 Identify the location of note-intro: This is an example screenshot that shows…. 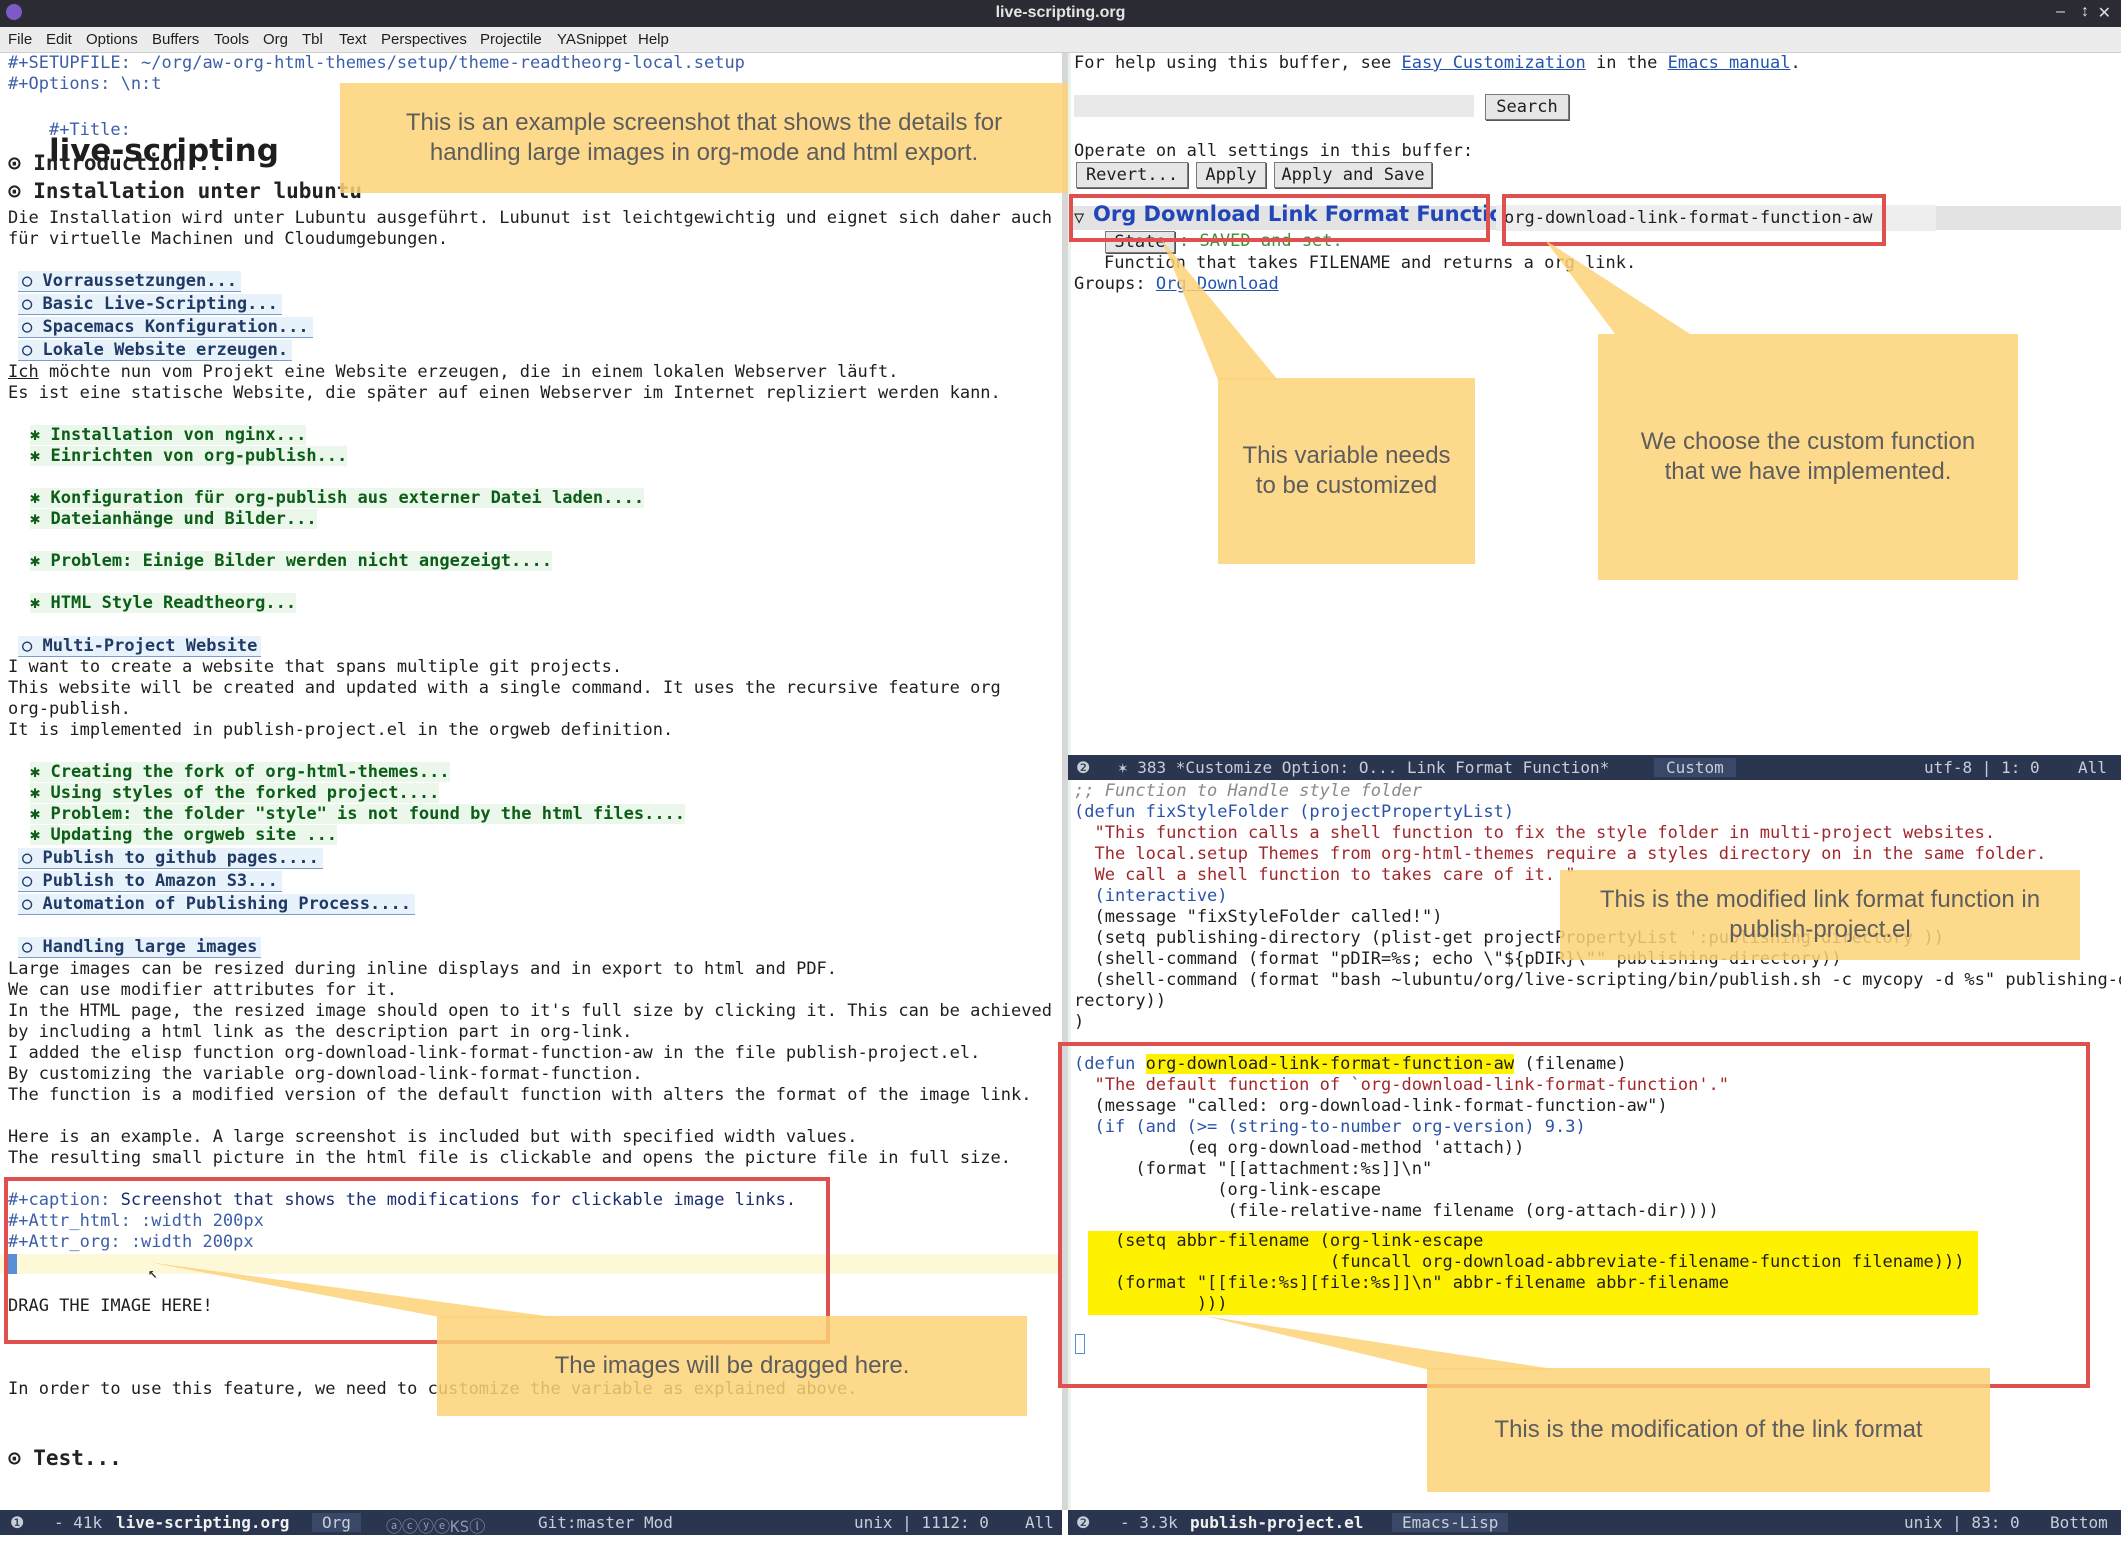
(704, 138).